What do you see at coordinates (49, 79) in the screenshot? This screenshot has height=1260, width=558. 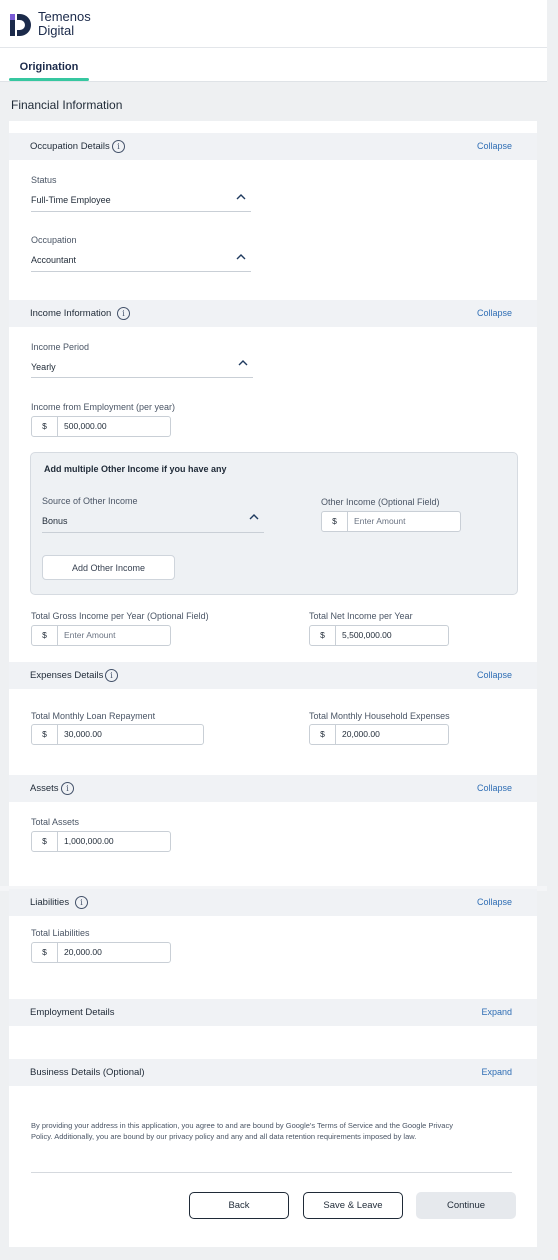 I see `active-tab-indicator` at bounding box center [49, 79].